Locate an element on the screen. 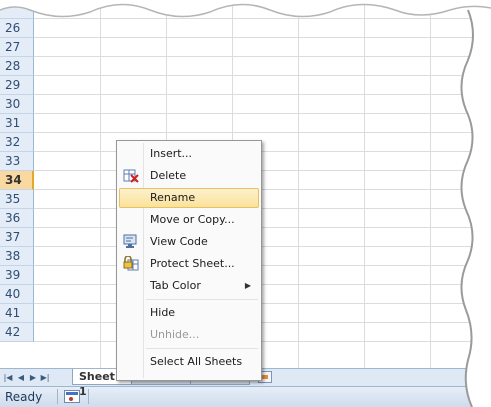 This screenshot has width=491, height=407. last-sheet-icon: ▶| is located at coordinates (45, 377).